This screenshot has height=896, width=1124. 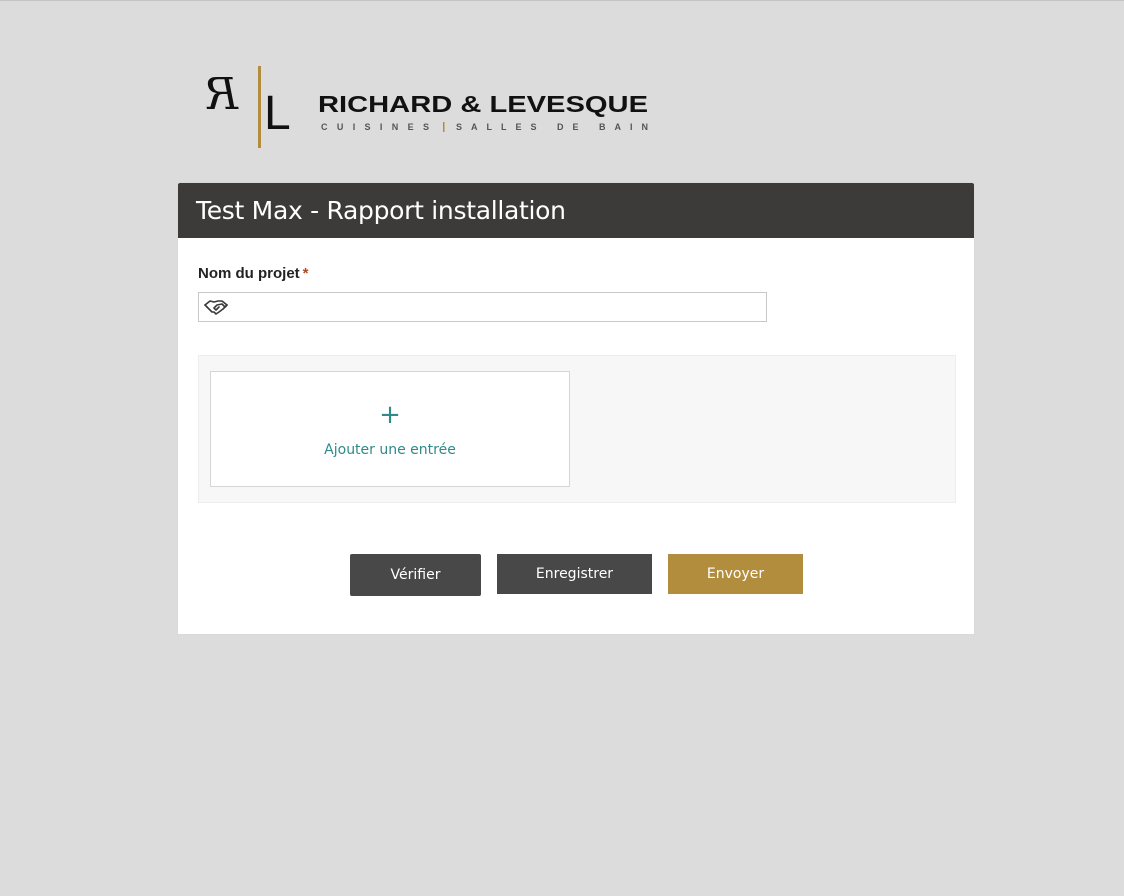 What do you see at coordinates (415, 575) in the screenshot?
I see `verify-button: Vérifier` at bounding box center [415, 575].